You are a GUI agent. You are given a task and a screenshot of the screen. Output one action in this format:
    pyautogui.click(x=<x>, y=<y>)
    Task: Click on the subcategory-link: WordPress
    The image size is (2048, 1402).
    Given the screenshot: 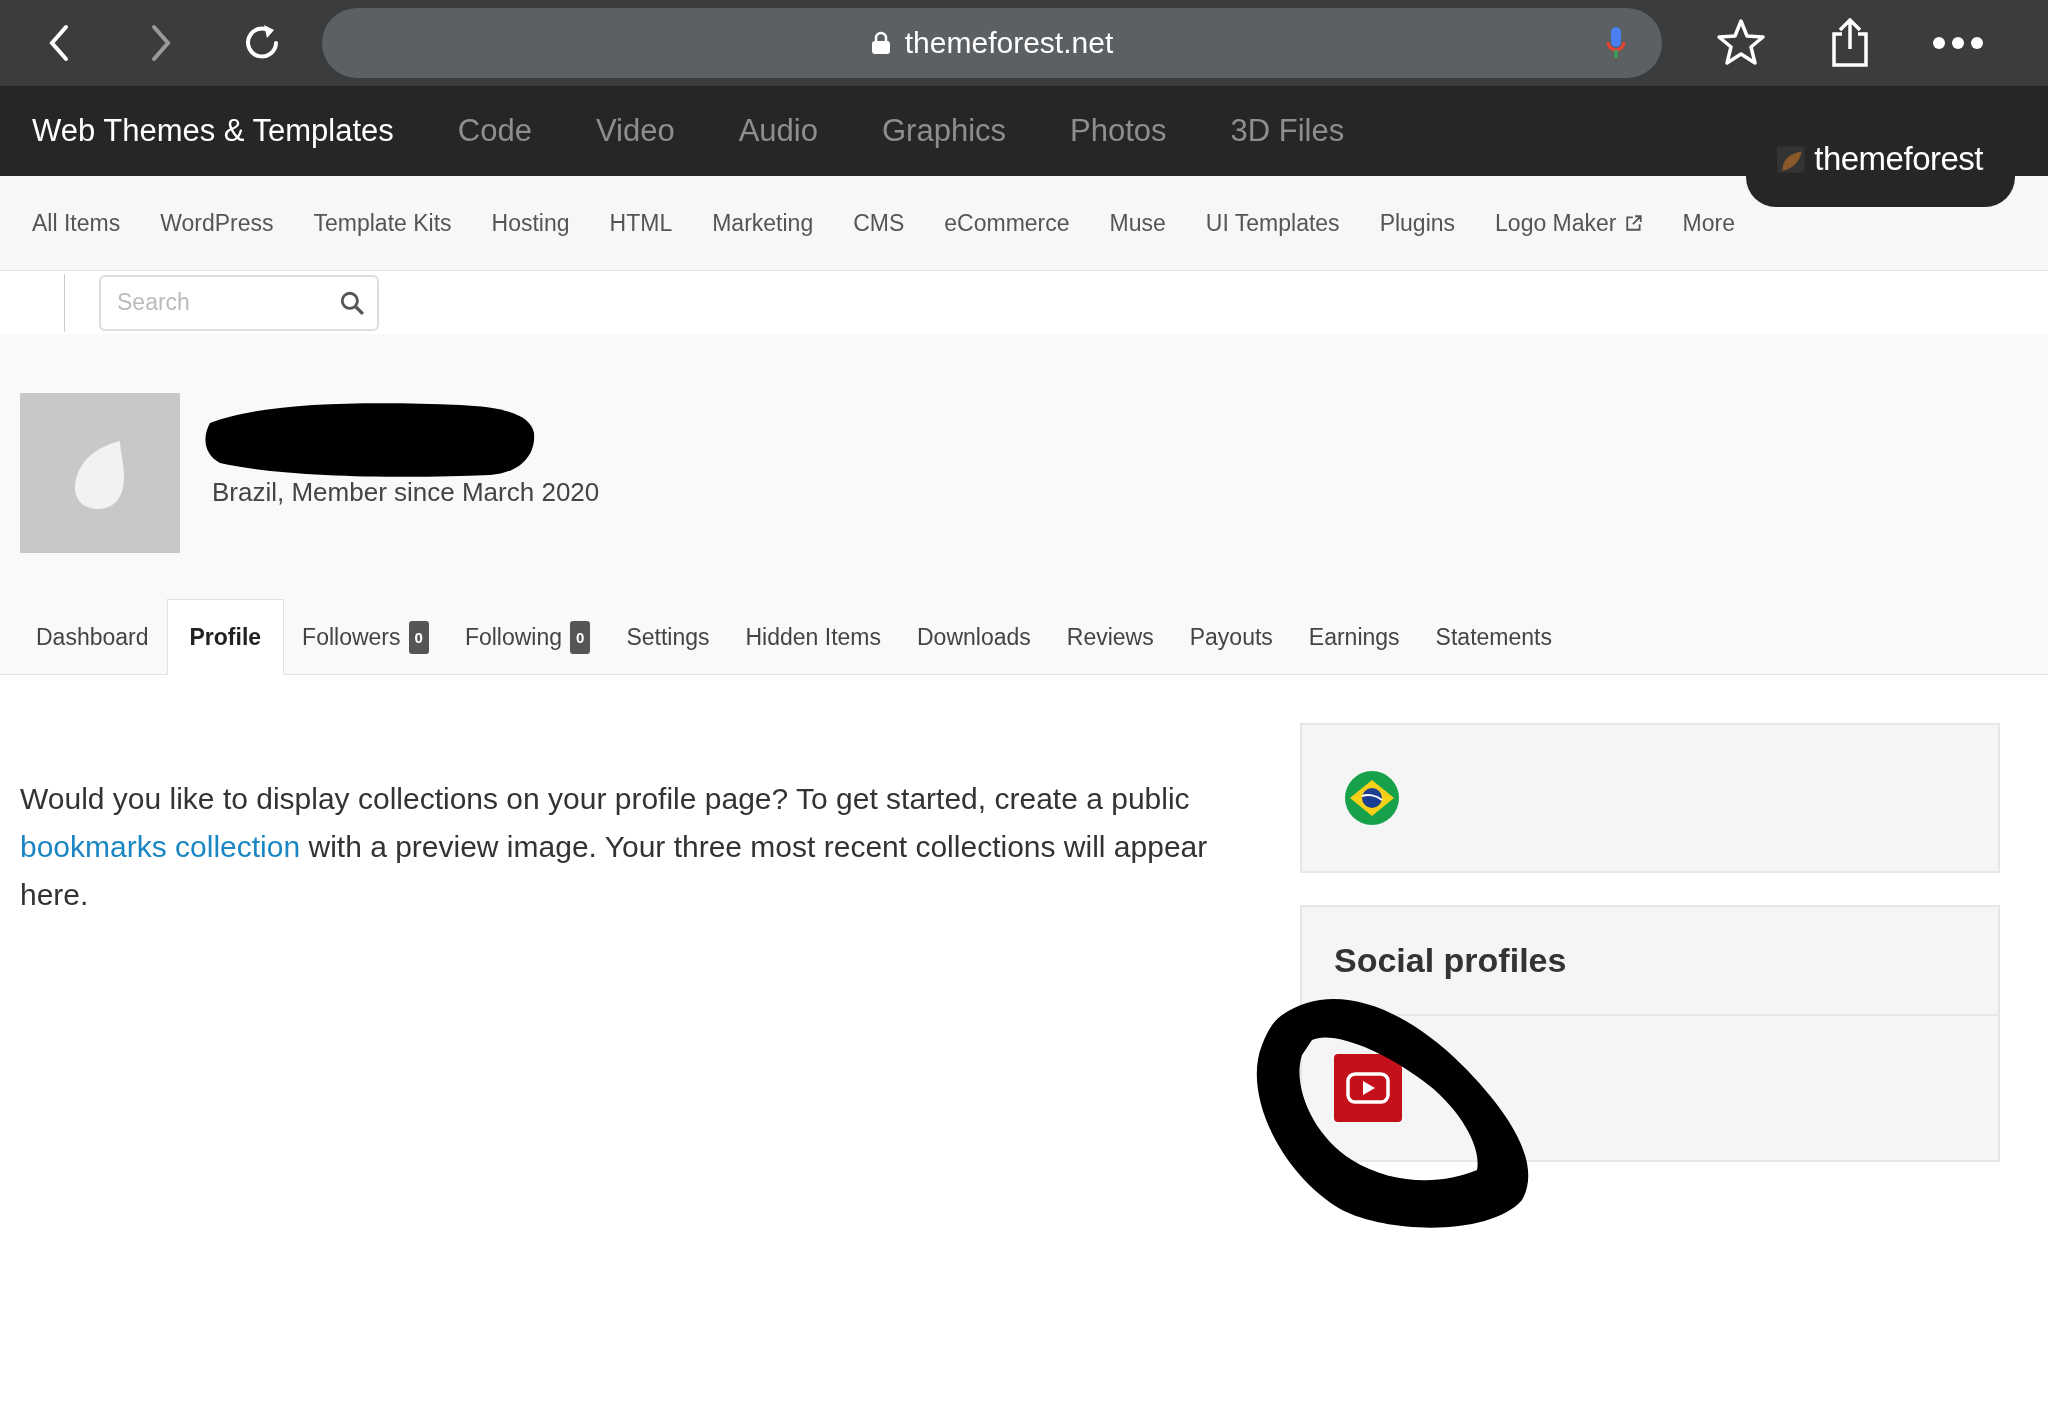 What is the action you would take?
    pyautogui.click(x=217, y=223)
    